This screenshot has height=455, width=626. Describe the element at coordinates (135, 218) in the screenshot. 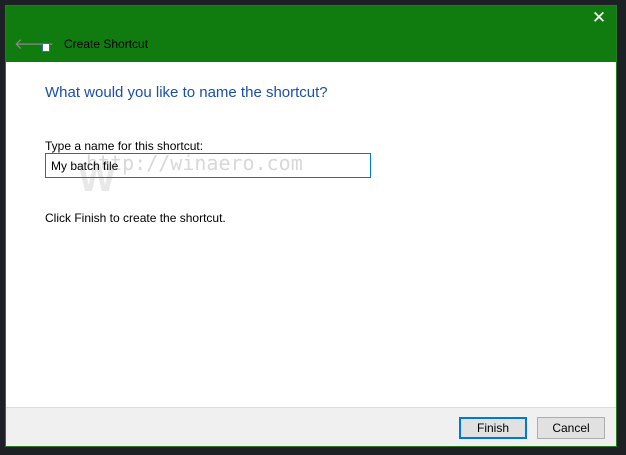

I see `info-text: Click Finish to create the shortcut.` at that location.